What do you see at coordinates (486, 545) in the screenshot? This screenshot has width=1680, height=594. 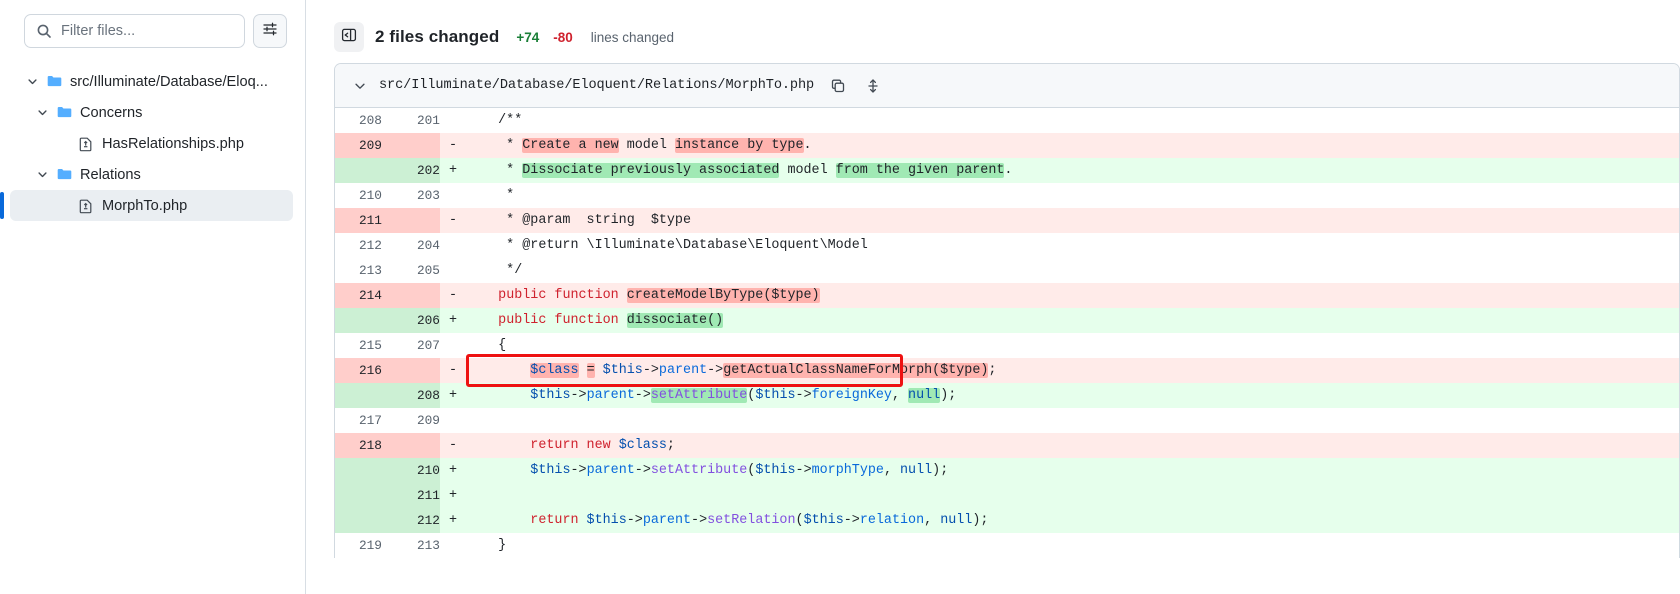 I see `code-token: }` at bounding box center [486, 545].